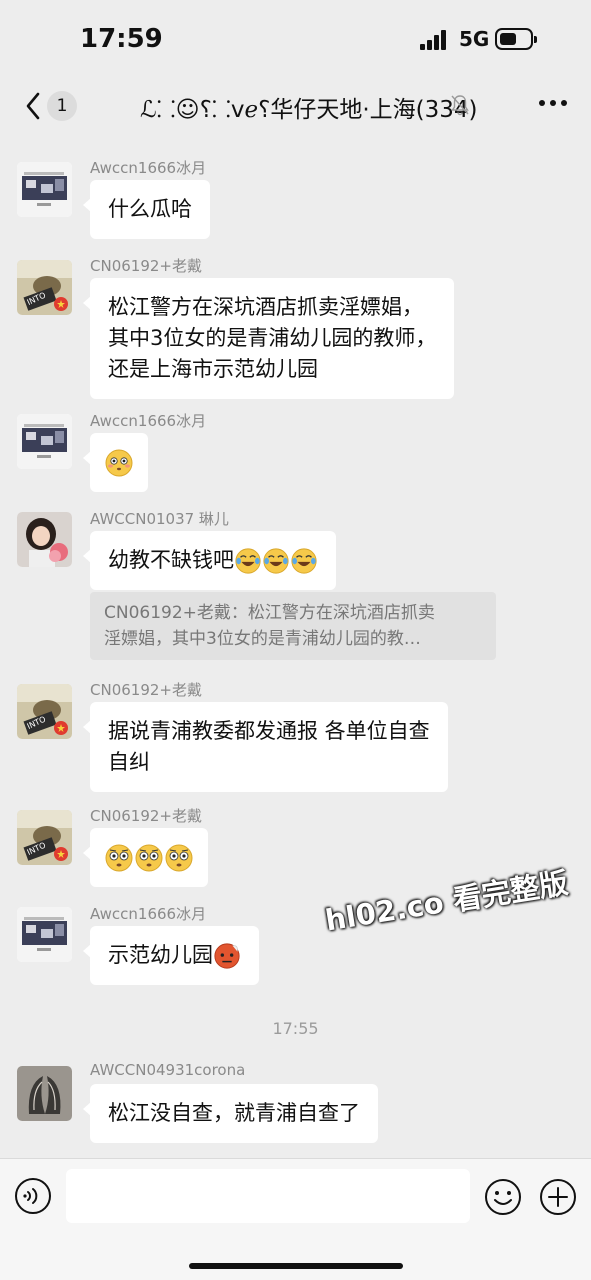 The image size is (591, 1280). I want to click on message-text: 示范幼儿园, so click(174, 955).